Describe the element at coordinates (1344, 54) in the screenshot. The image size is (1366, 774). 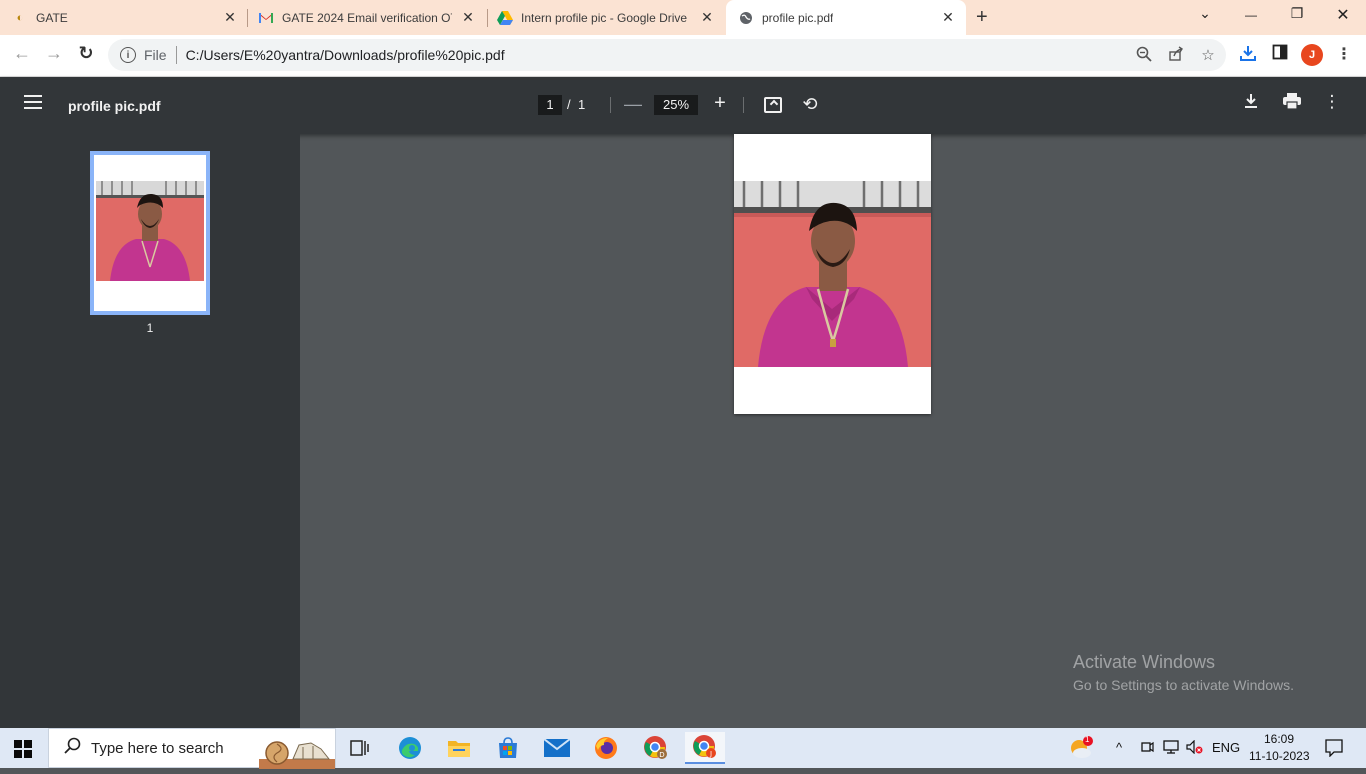
I see `chrome-menu-icon: ⋮` at that location.